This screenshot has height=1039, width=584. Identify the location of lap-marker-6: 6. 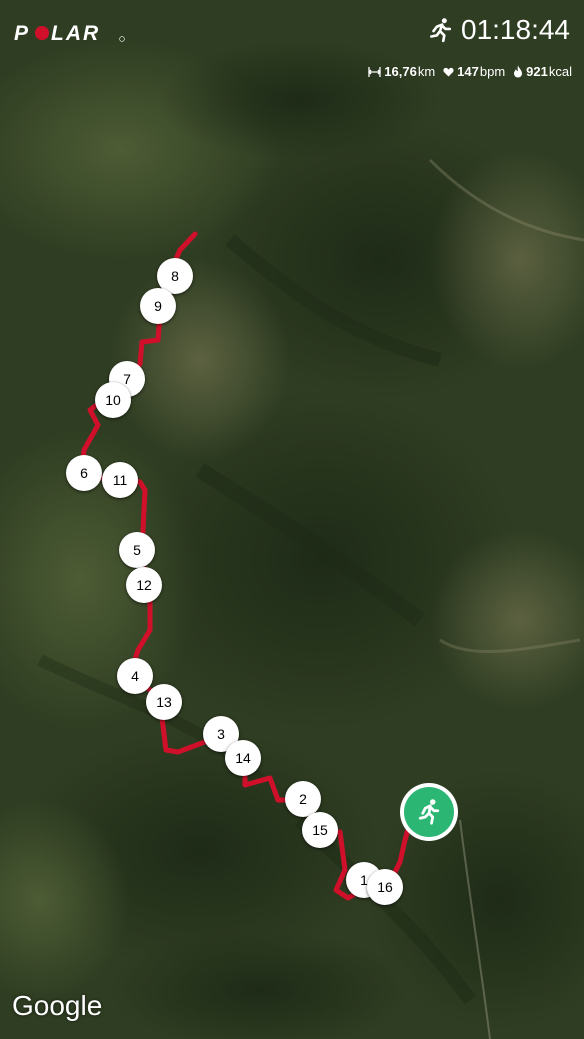
(84, 473).